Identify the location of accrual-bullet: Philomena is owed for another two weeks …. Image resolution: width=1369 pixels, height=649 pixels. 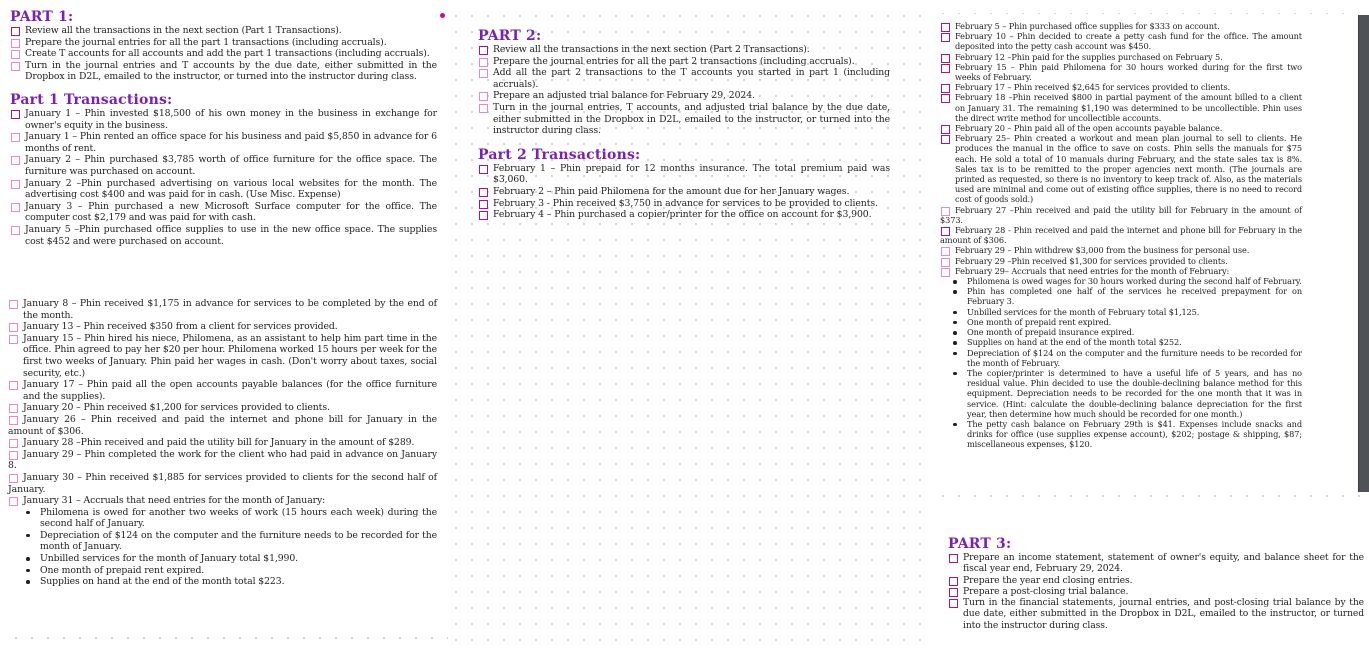
(231, 518).